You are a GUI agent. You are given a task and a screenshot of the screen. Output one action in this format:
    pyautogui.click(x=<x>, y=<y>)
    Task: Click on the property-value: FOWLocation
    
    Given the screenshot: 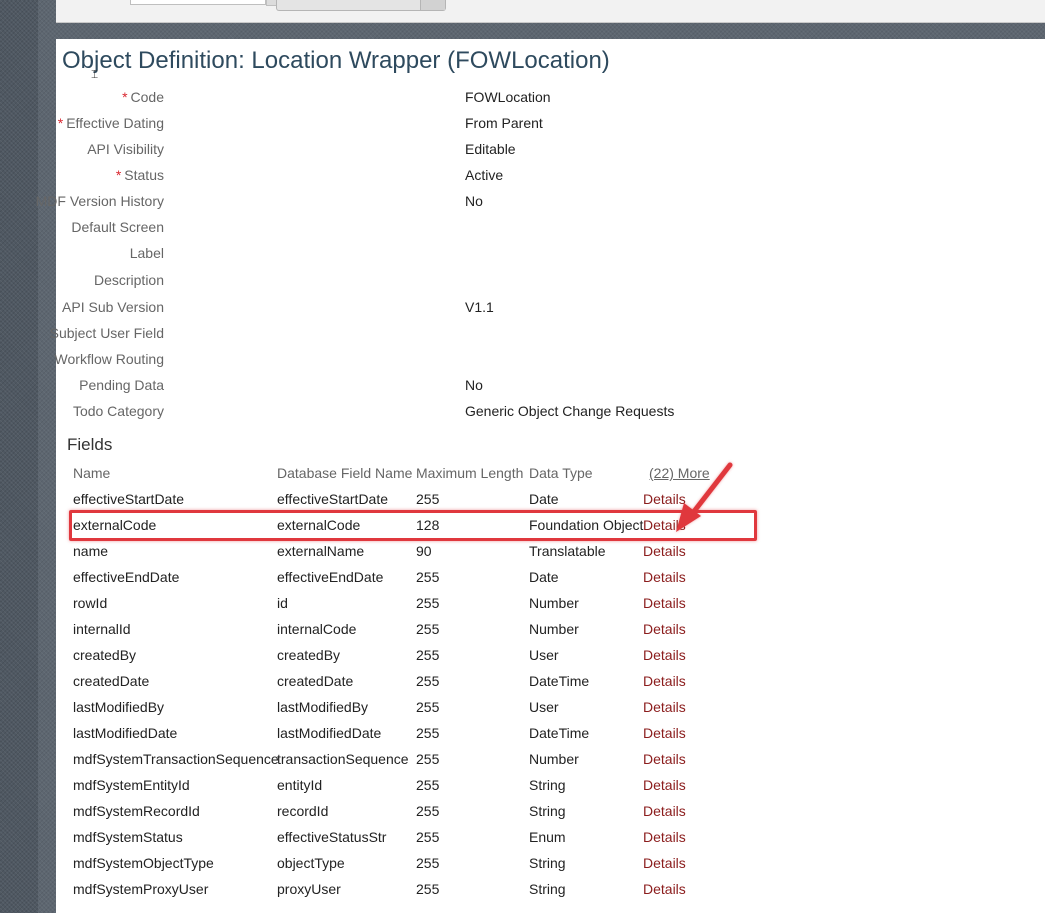 What is the action you would take?
    pyautogui.click(x=508, y=97)
    